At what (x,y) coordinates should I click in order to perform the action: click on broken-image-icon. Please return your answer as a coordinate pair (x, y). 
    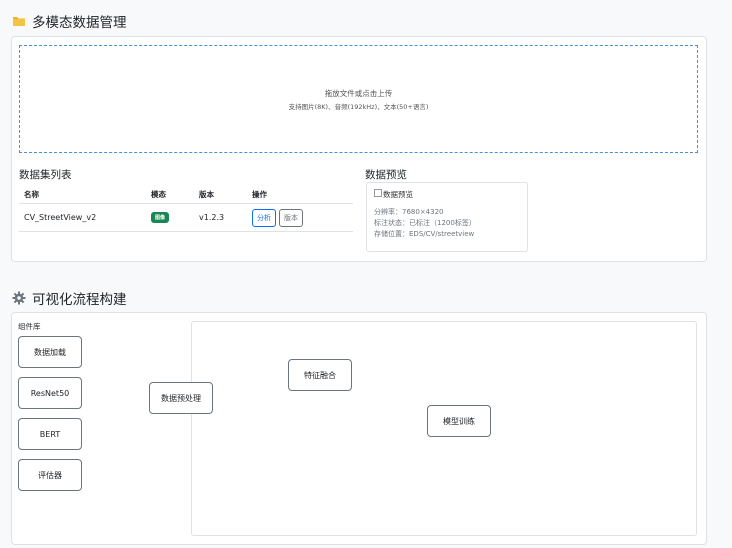
    Looking at the image, I should click on (378, 192).